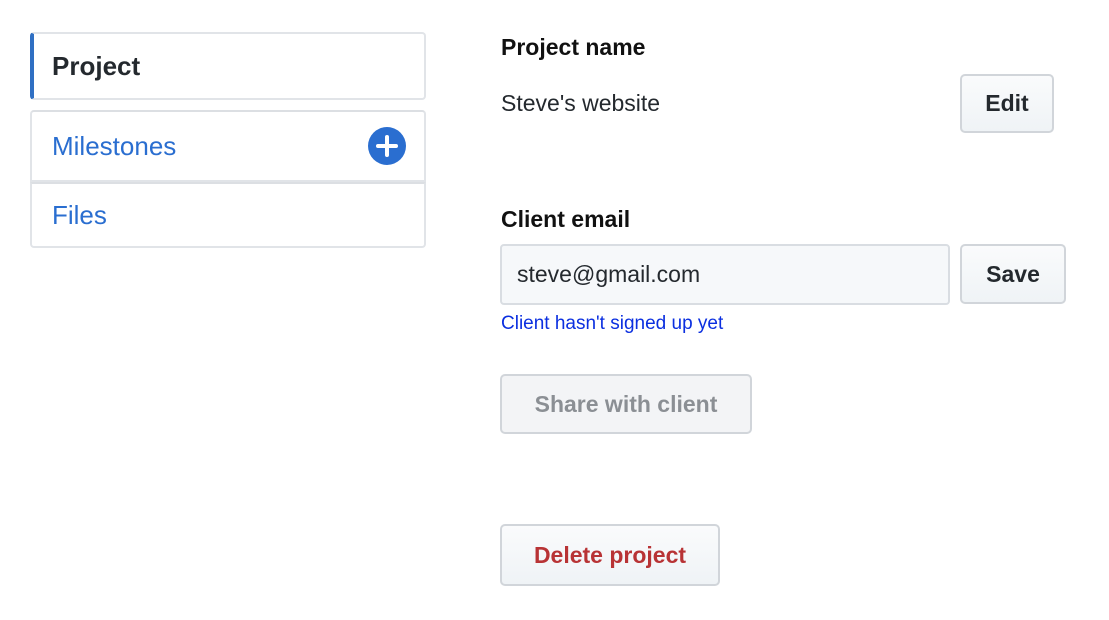 The height and width of the screenshot is (620, 1109). What do you see at coordinates (573, 47) in the screenshot?
I see `project-name-label: Project name` at bounding box center [573, 47].